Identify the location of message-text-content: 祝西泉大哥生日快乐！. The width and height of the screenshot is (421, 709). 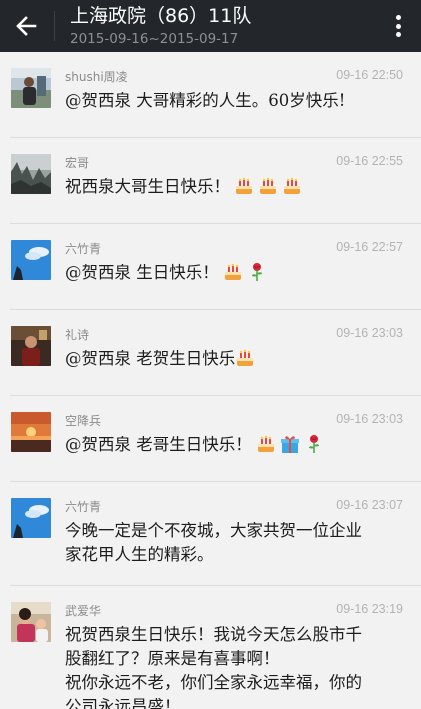
(147, 186).